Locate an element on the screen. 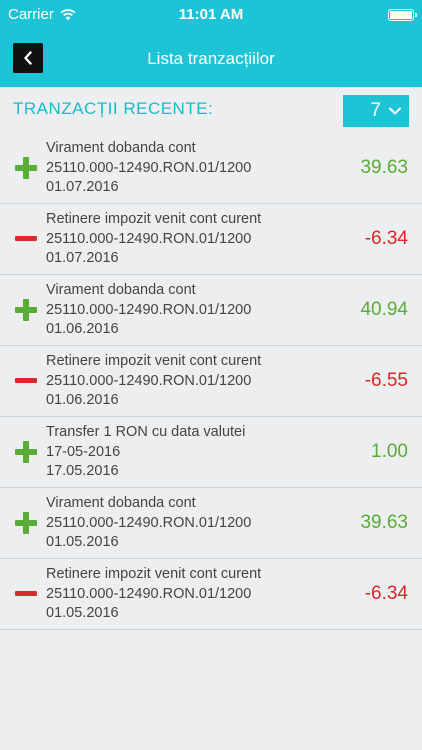  transaction-count-value: 7 is located at coordinates (375, 110).